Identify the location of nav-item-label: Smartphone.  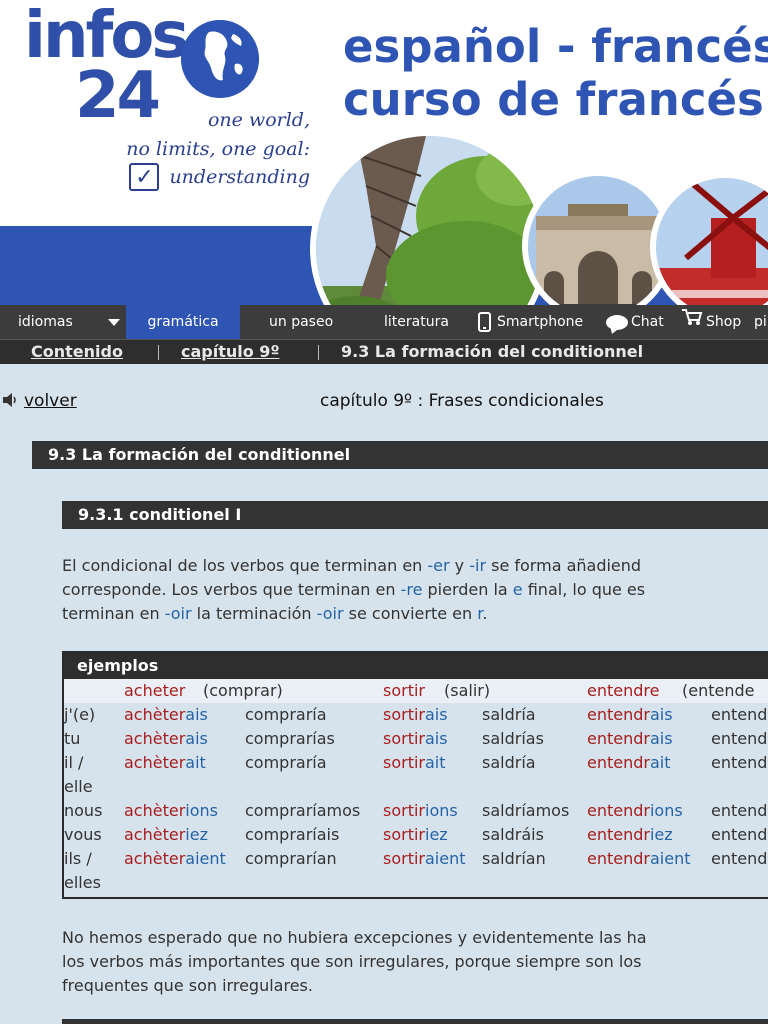
(540, 322).